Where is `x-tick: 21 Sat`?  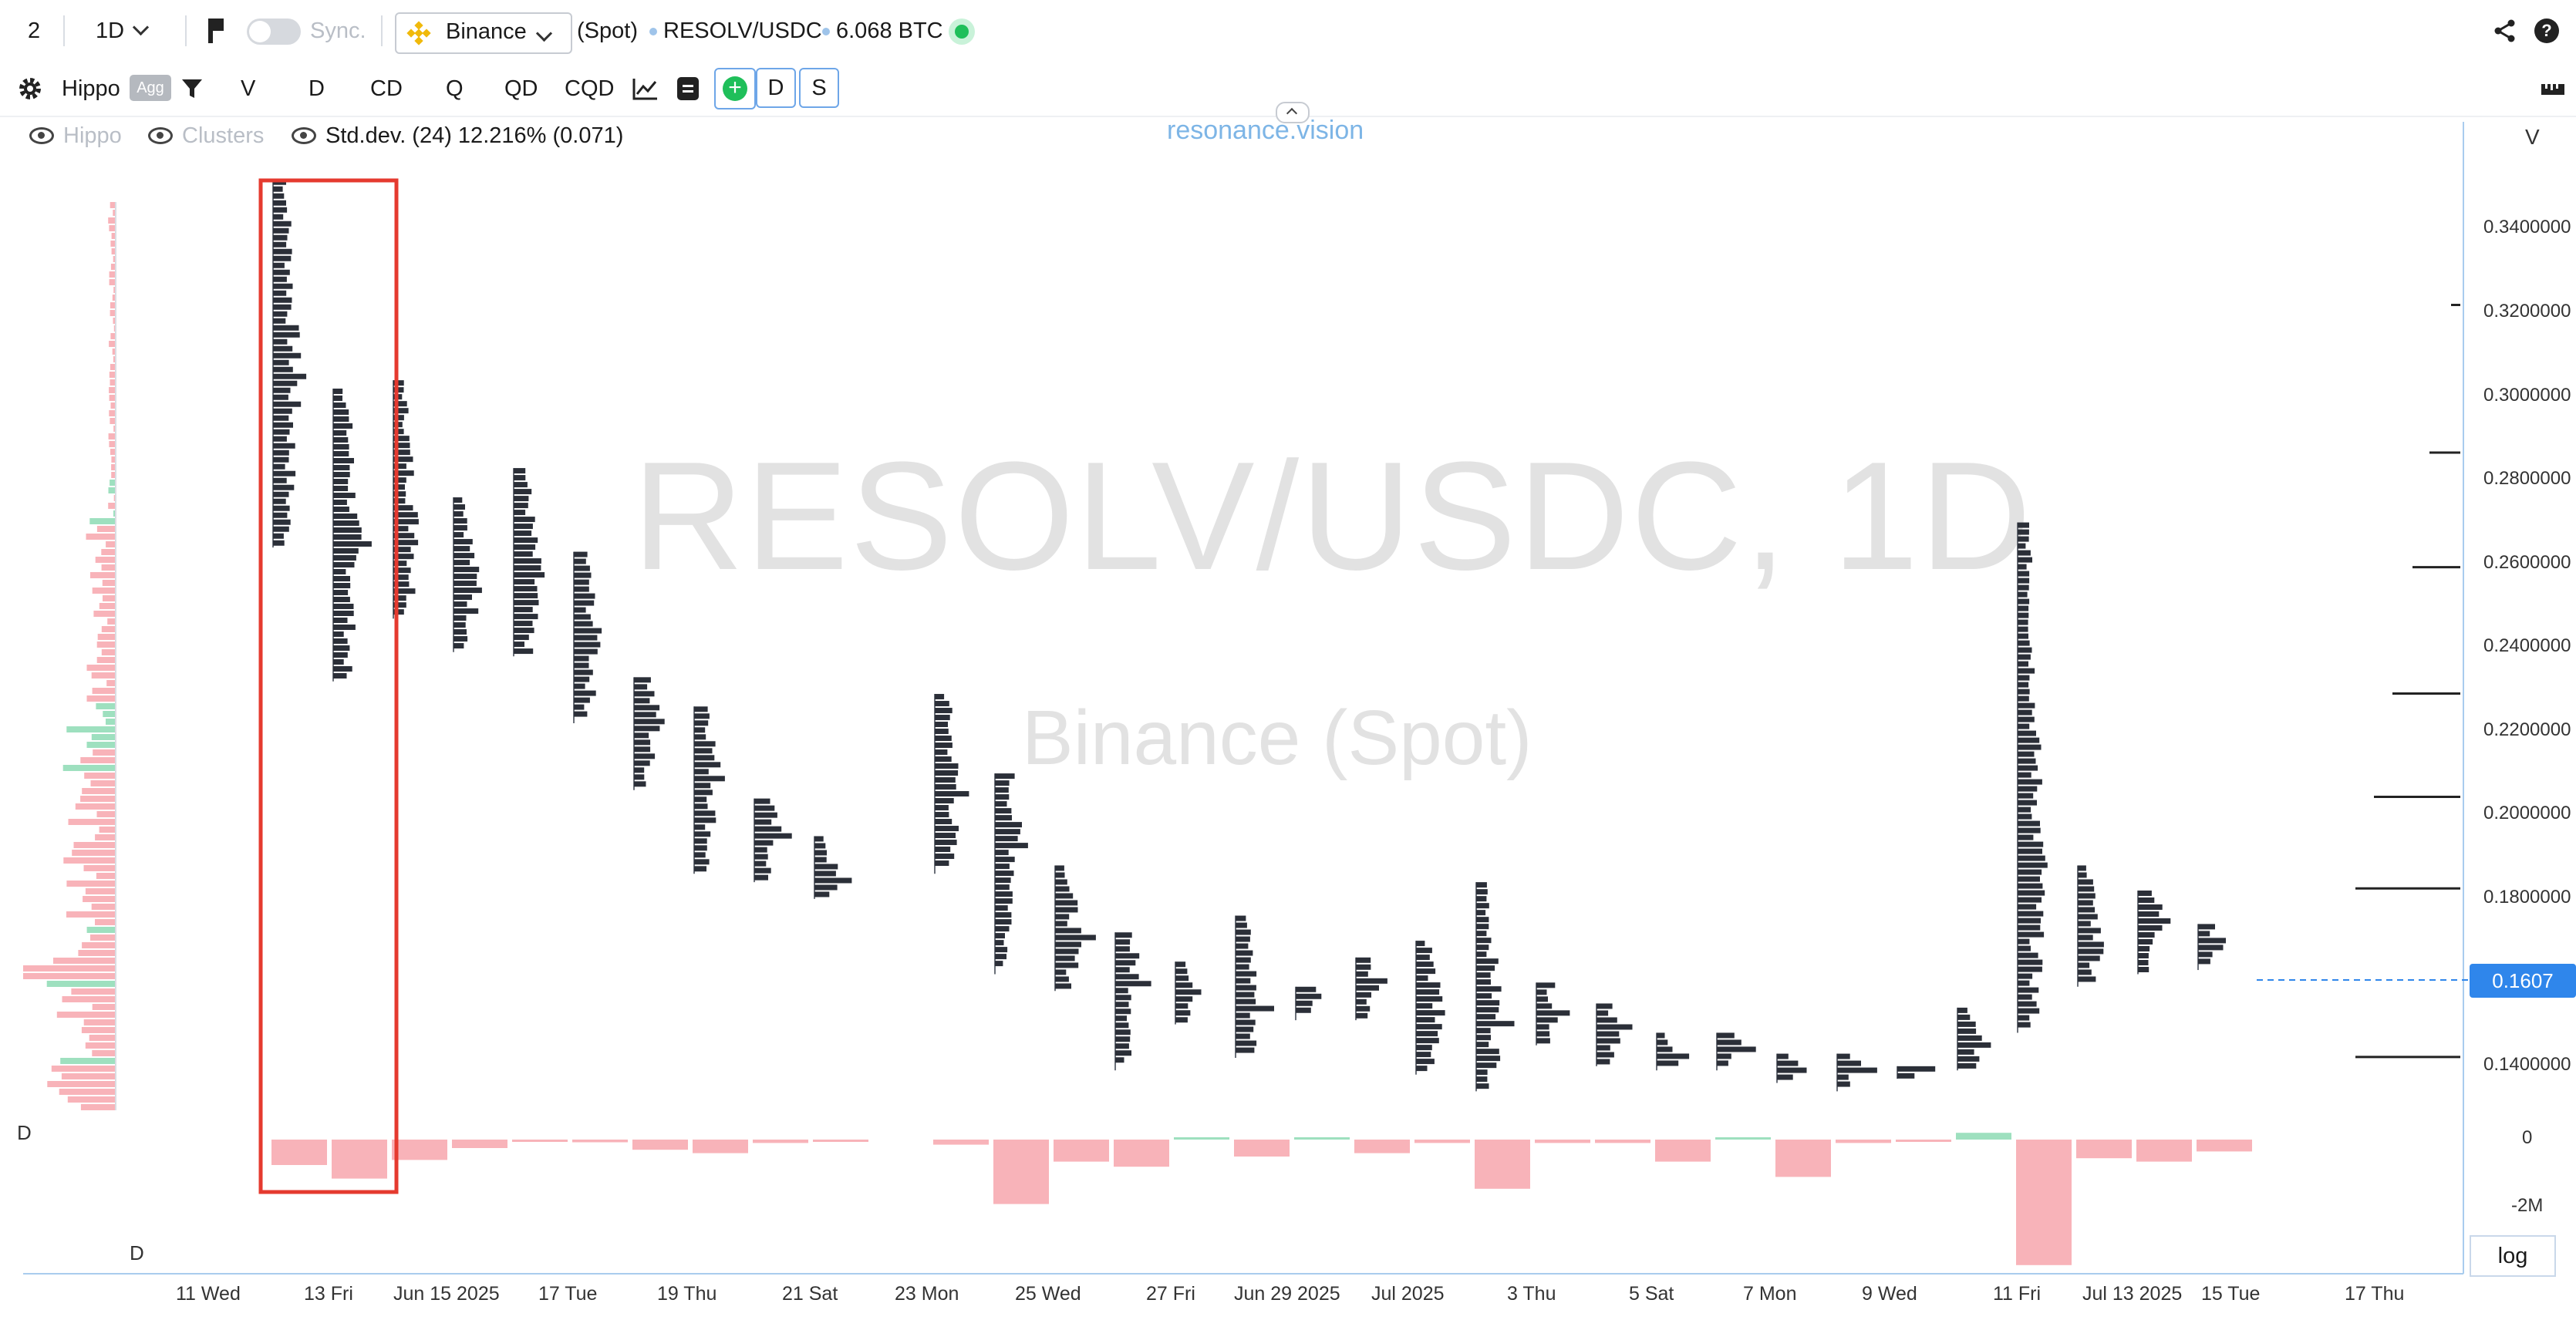
x-tick: 21 Sat is located at coordinates (810, 1294).